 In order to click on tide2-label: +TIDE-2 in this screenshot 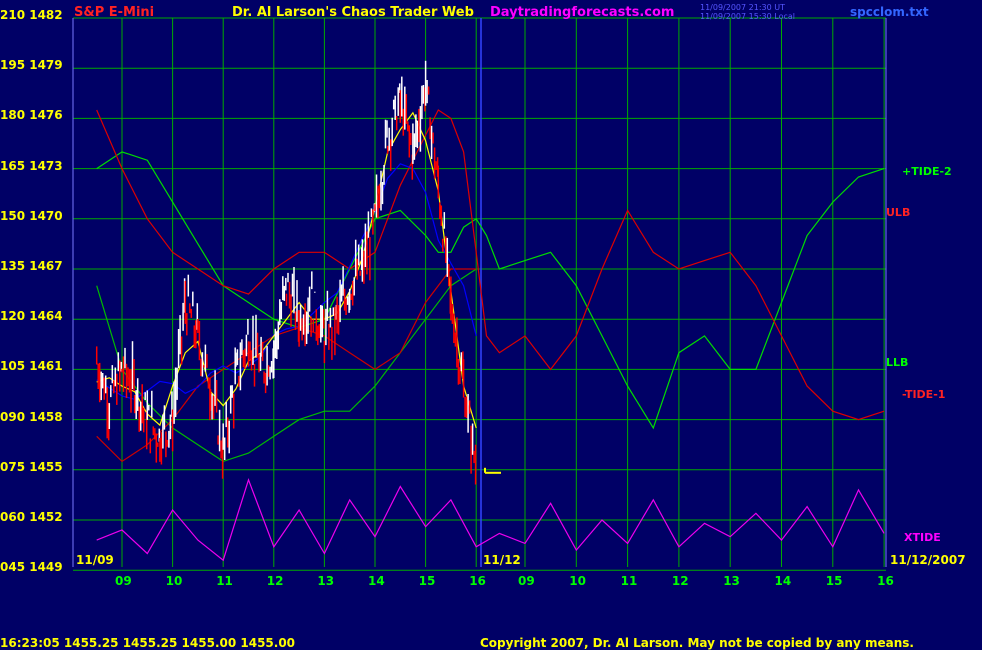, I will do `click(927, 171)`.